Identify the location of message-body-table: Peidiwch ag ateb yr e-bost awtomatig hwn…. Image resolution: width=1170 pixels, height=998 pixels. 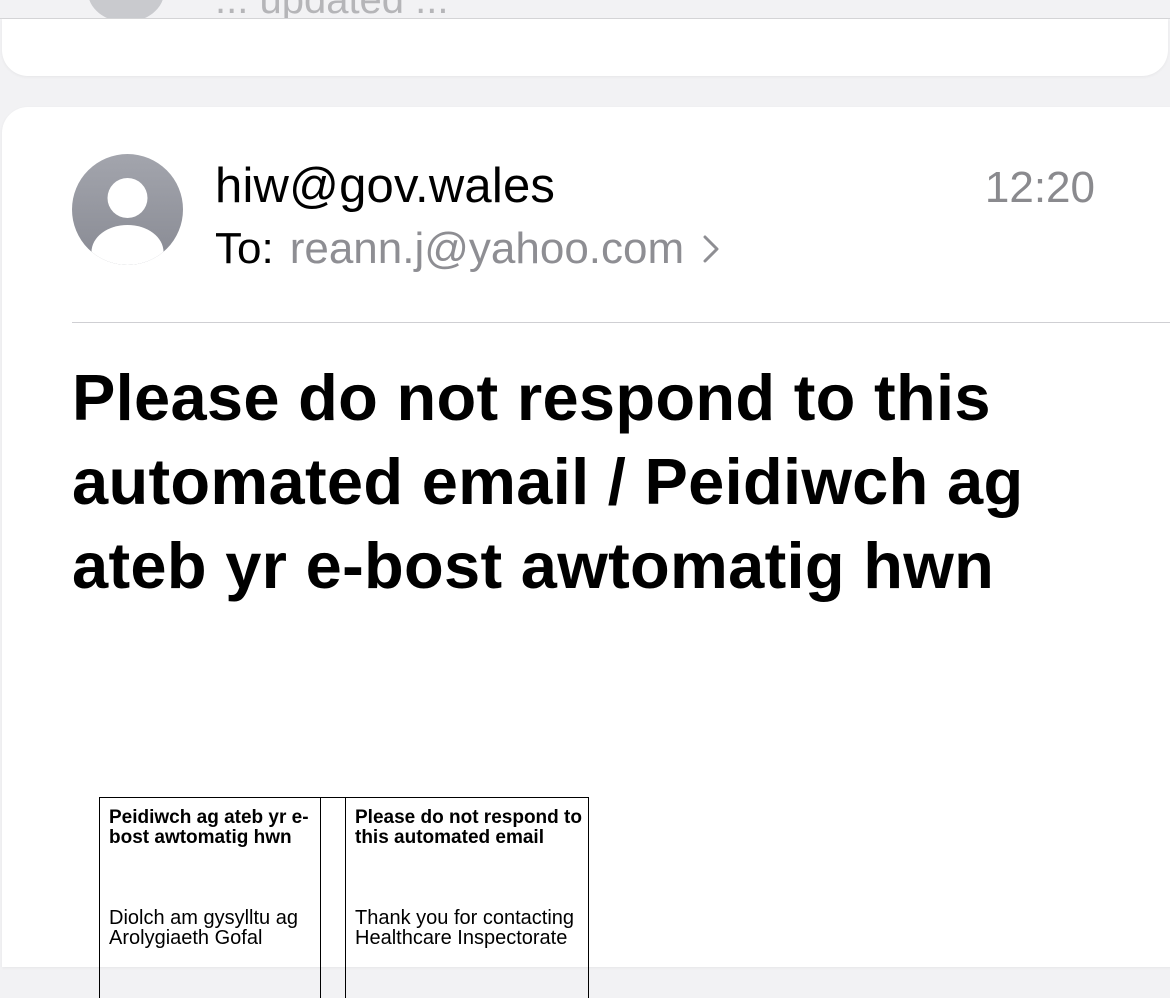
(344, 897).